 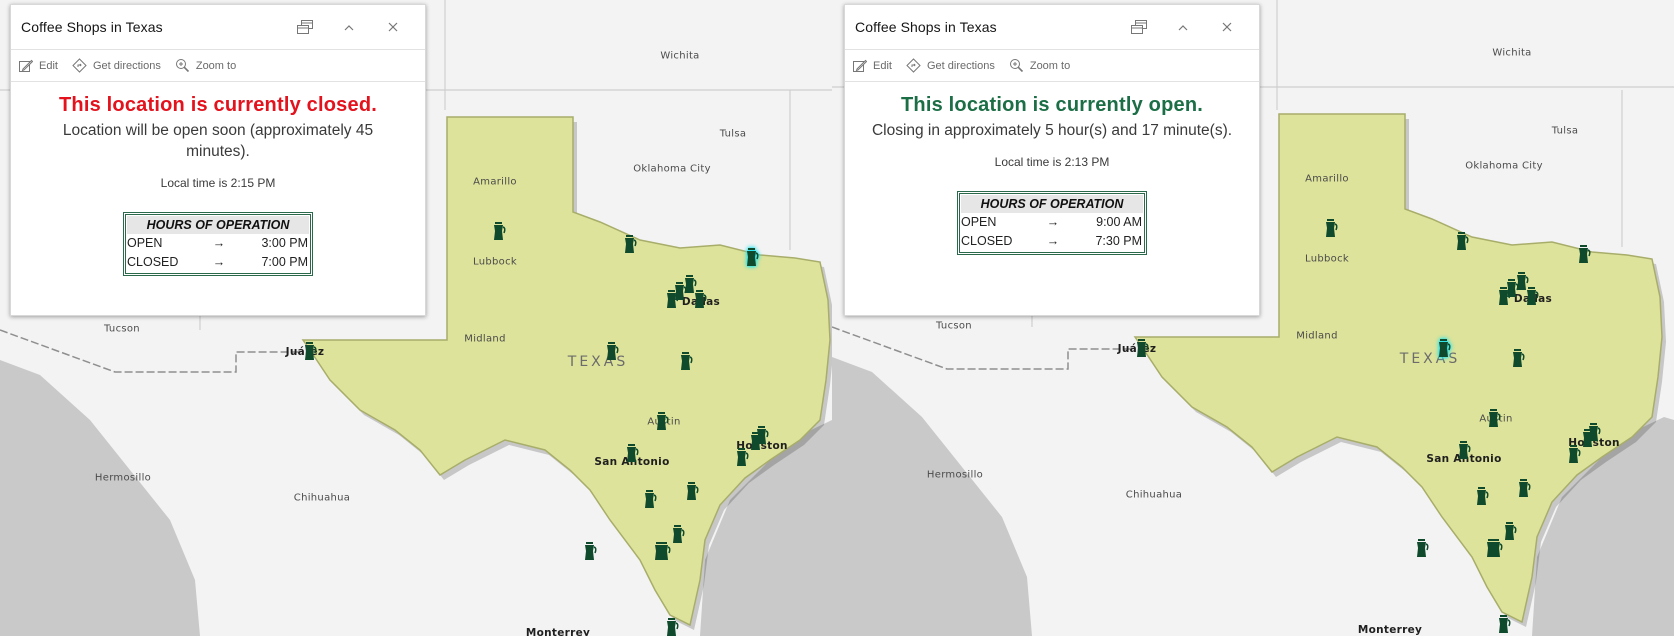 I want to click on hours-label: OPEN, so click(x=979, y=222).